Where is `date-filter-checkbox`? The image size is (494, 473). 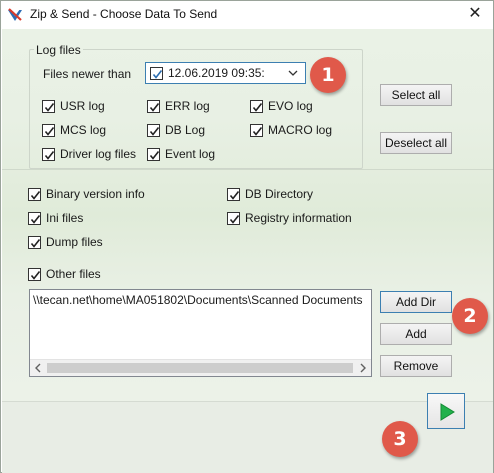
date-filter-checkbox is located at coordinates (156, 73).